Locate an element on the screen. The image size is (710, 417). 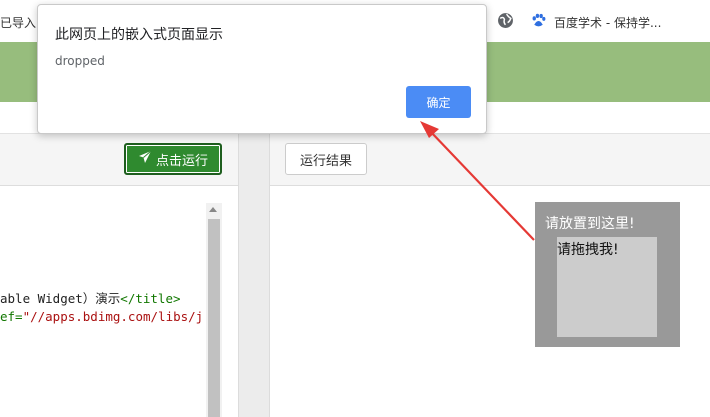
editor-scrollbar is located at coordinates (214, 310).